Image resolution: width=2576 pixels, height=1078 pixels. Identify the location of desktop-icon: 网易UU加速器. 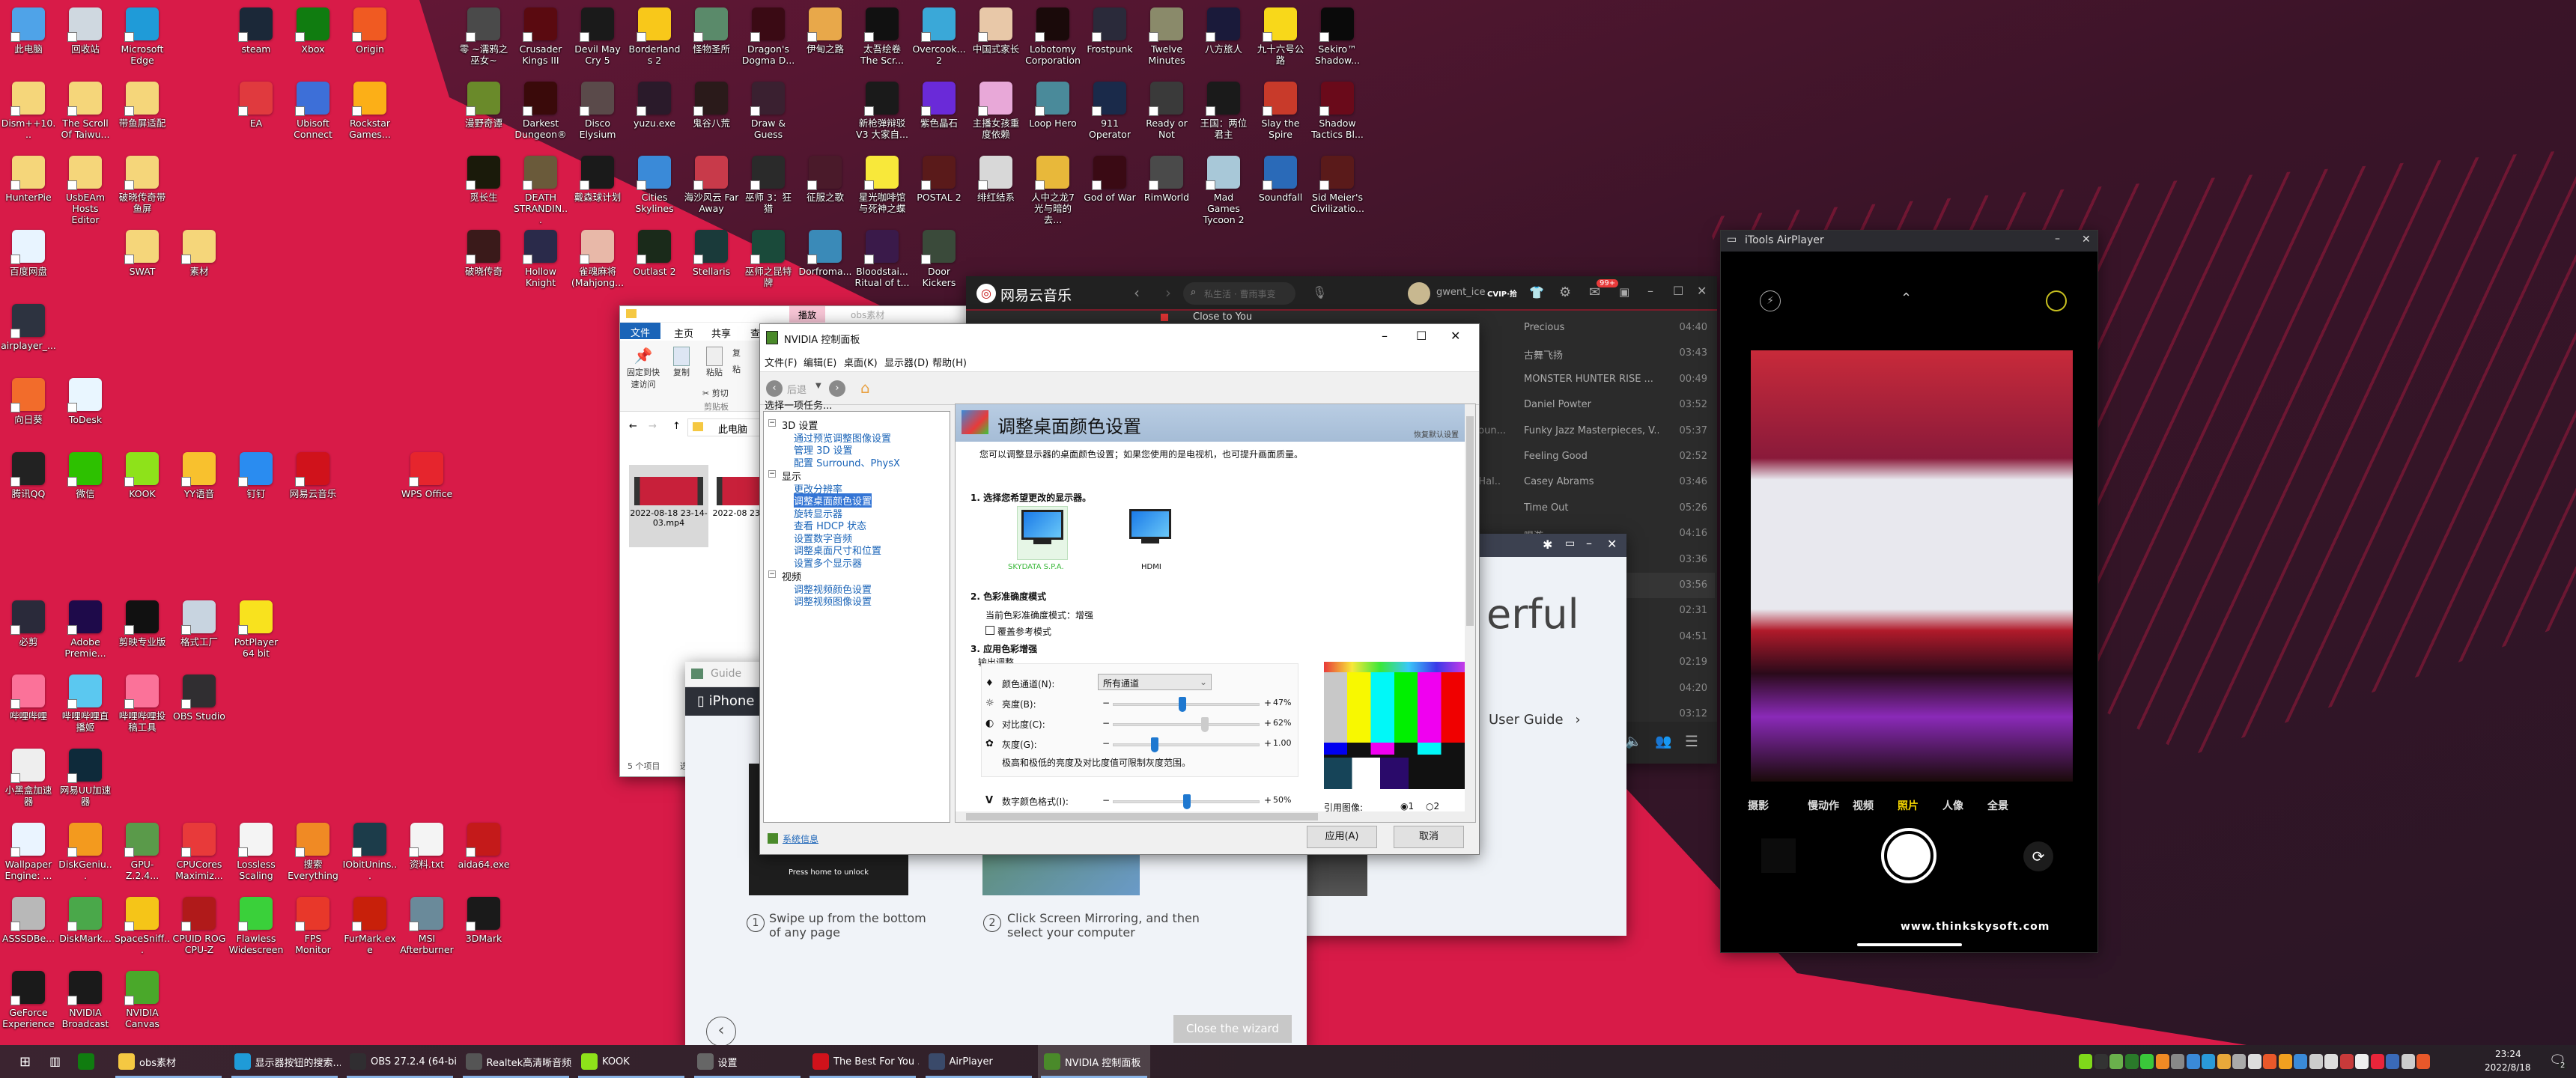
(85, 780).